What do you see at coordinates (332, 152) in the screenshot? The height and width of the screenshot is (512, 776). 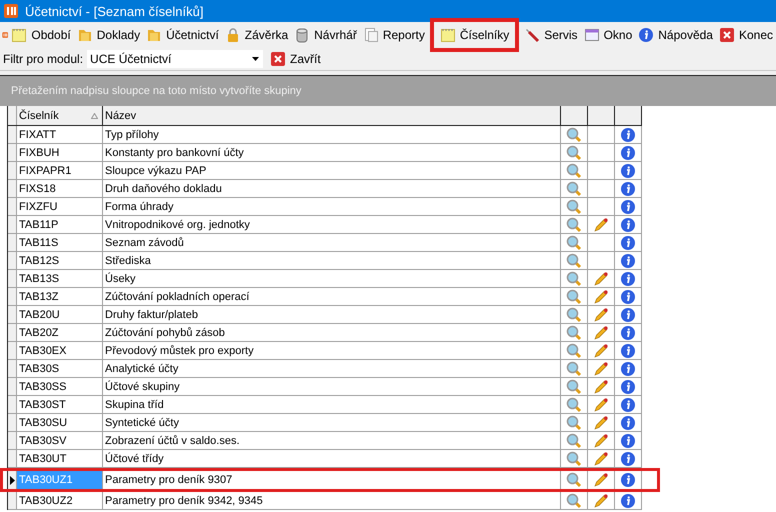 I see `table-cell: Konstanty pro bankovní účty` at bounding box center [332, 152].